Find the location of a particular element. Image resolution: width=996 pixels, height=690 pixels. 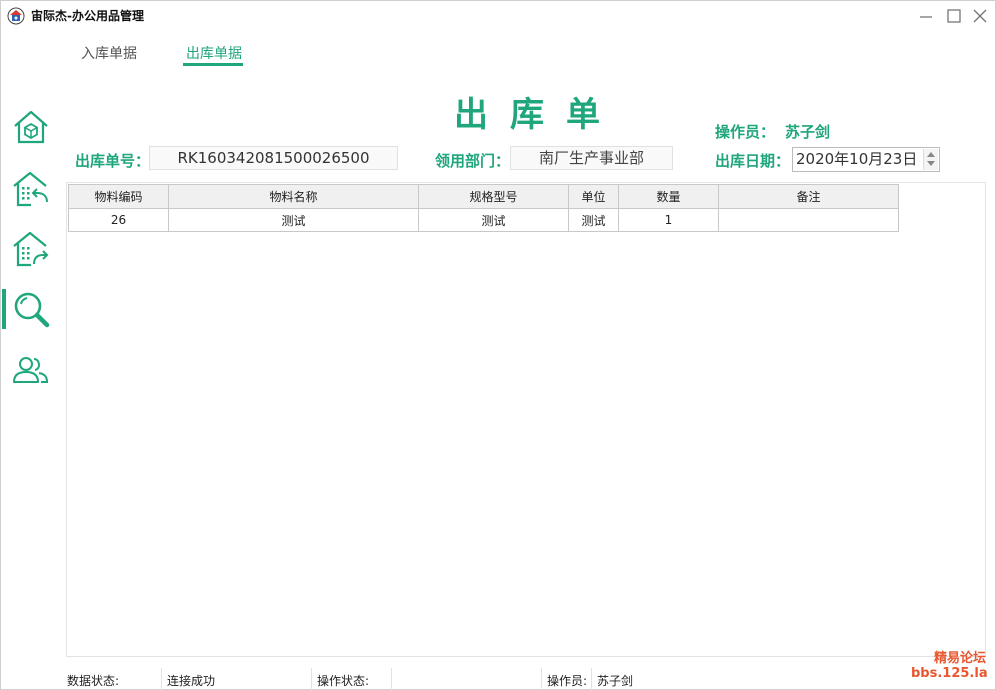

home-icon is located at coordinates (31, 127).